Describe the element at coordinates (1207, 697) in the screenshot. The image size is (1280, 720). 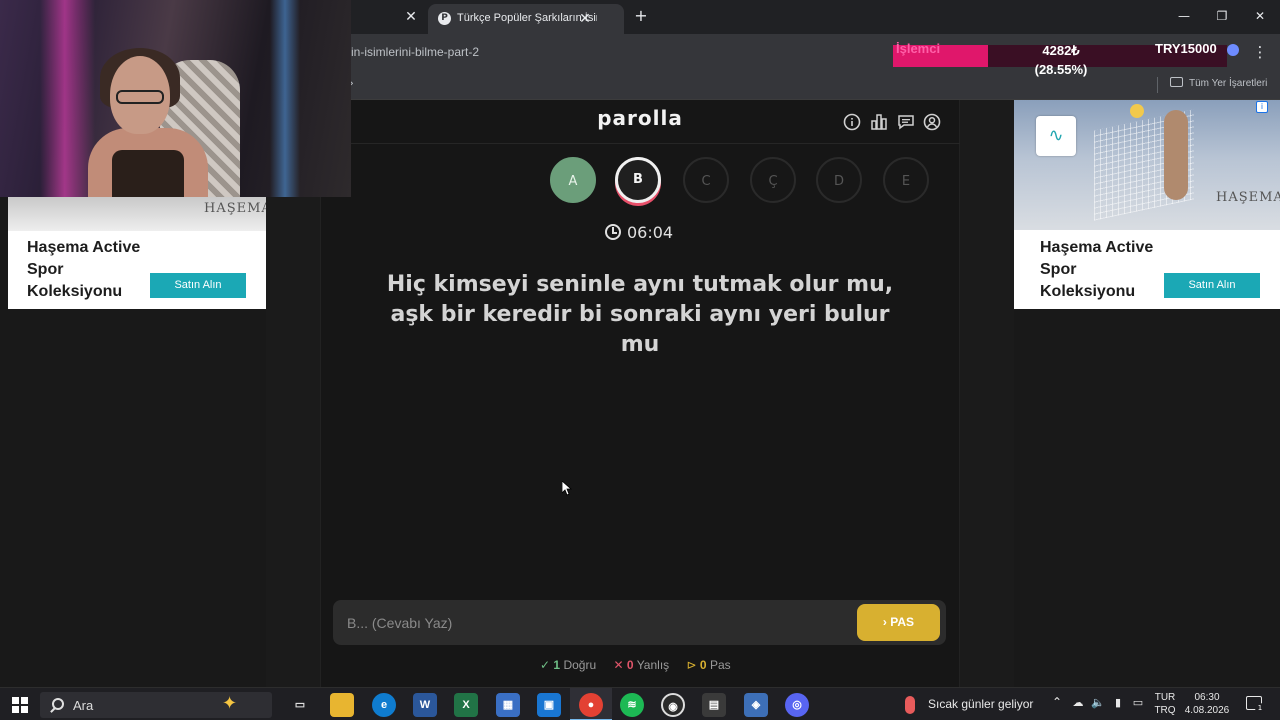
I see `clock-time: 06:30` at that location.